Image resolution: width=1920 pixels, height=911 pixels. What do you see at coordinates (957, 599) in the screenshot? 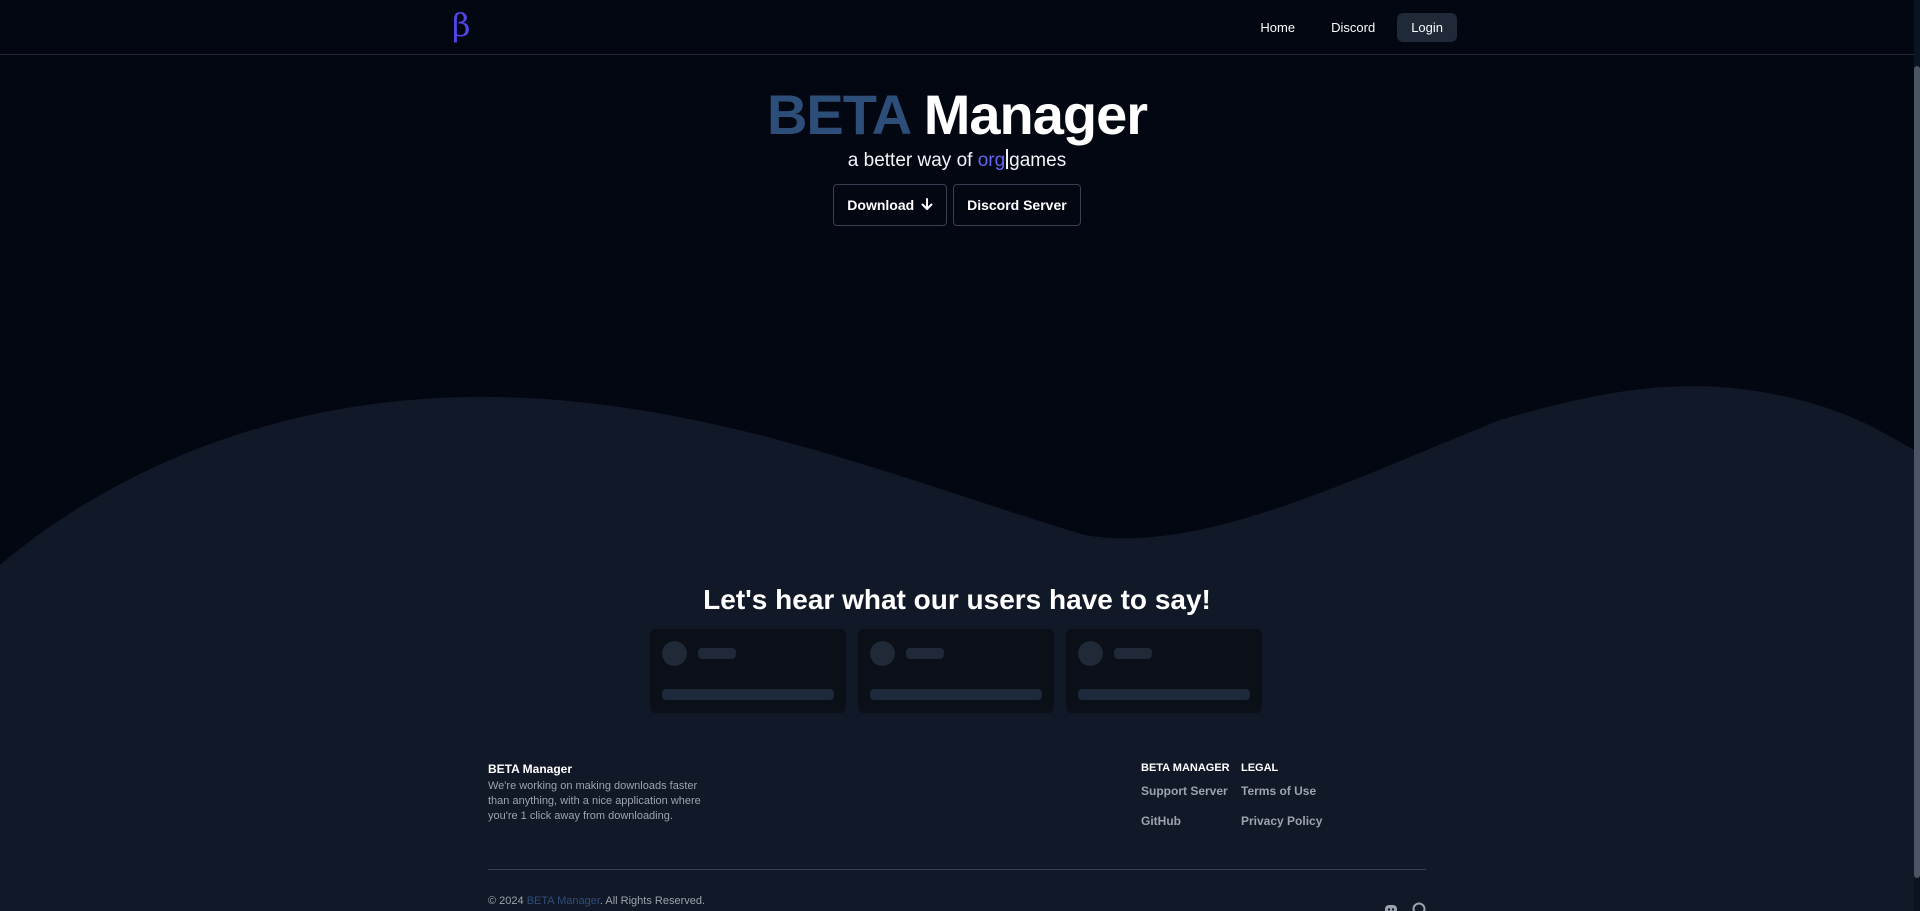
I see `testimonials-title: Let's hear what our users have to say!` at bounding box center [957, 599].